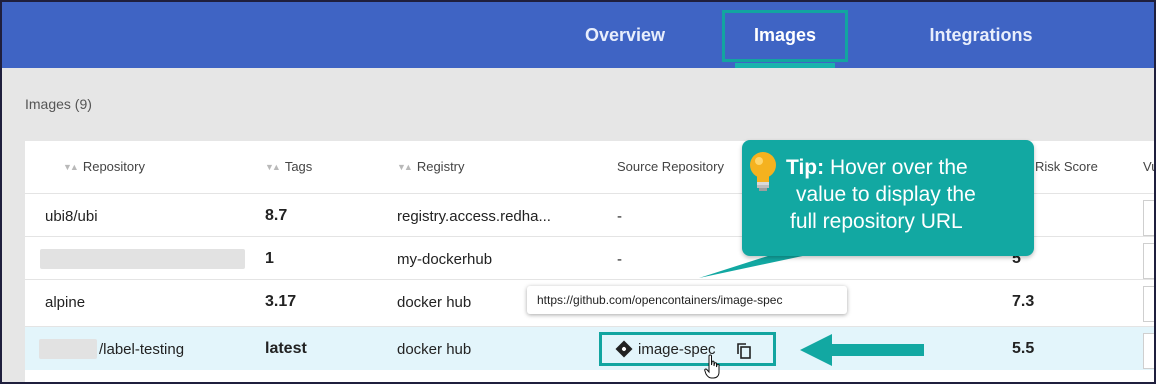 The height and width of the screenshot is (384, 1156). I want to click on column-header-label: Vu, so click(1148, 166).